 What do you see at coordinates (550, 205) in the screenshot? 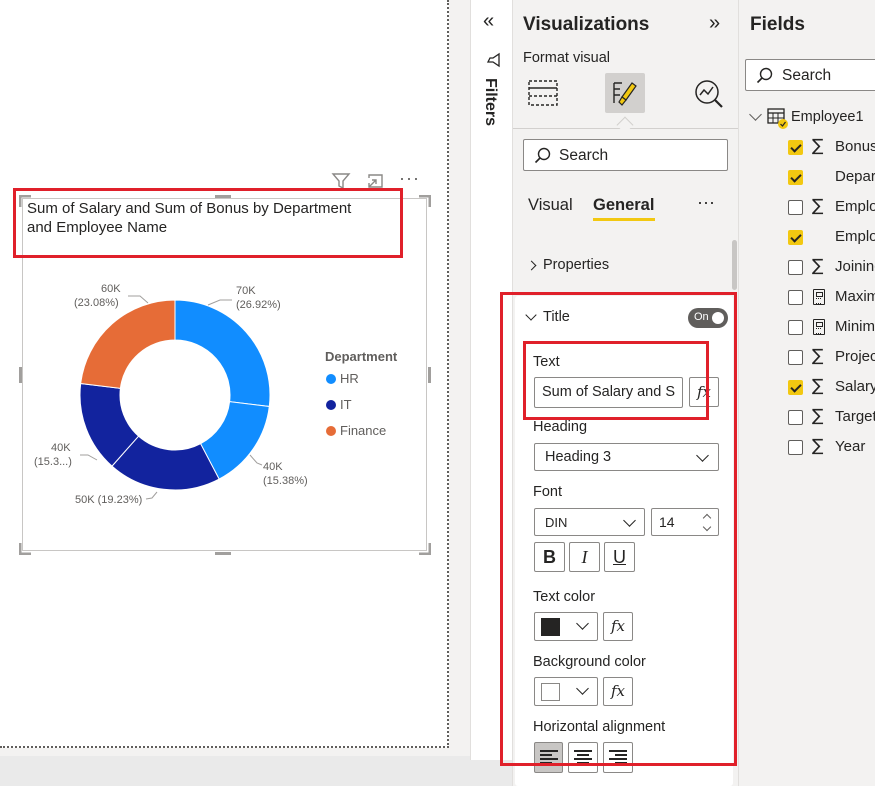
I see `tab-visual: Visual` at bounding box center [550, 205].